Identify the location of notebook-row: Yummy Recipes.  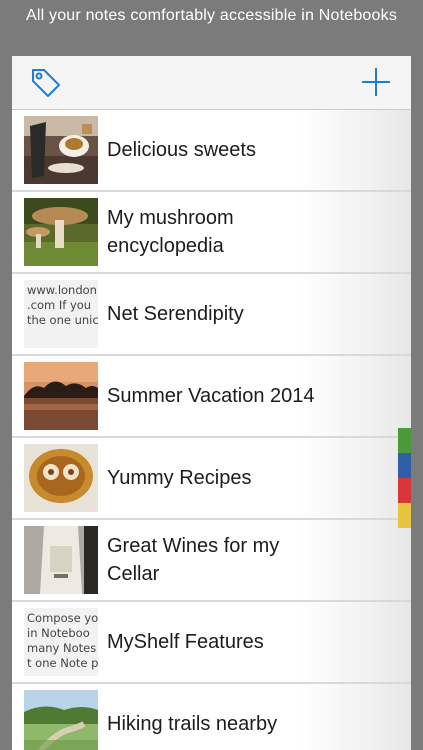
(211, 479).